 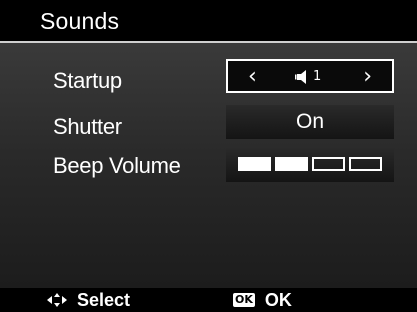 I want to click on shutter-value: On, so click(x=309, y=121).